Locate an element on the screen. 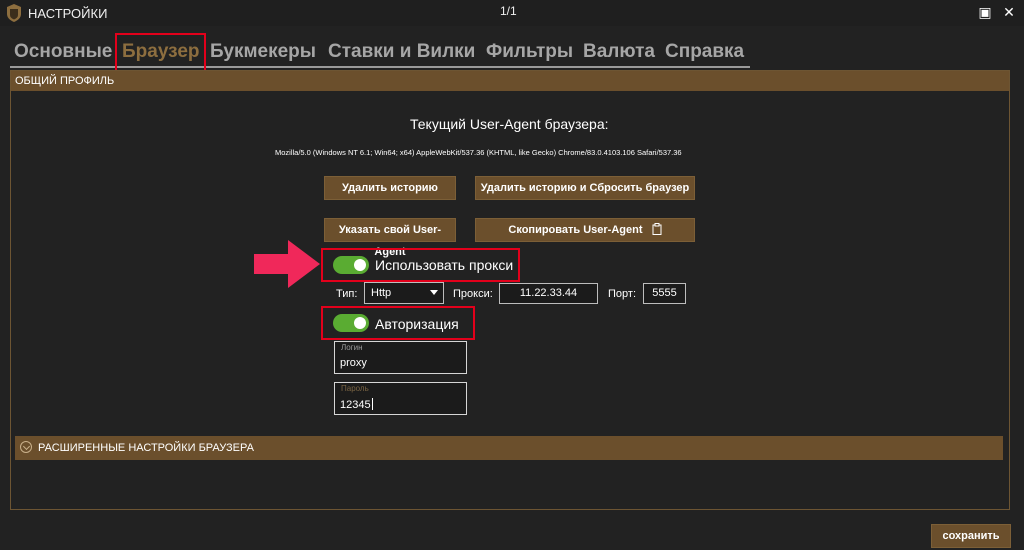  use-proxy-toggle is located at coordinates (351, 265).